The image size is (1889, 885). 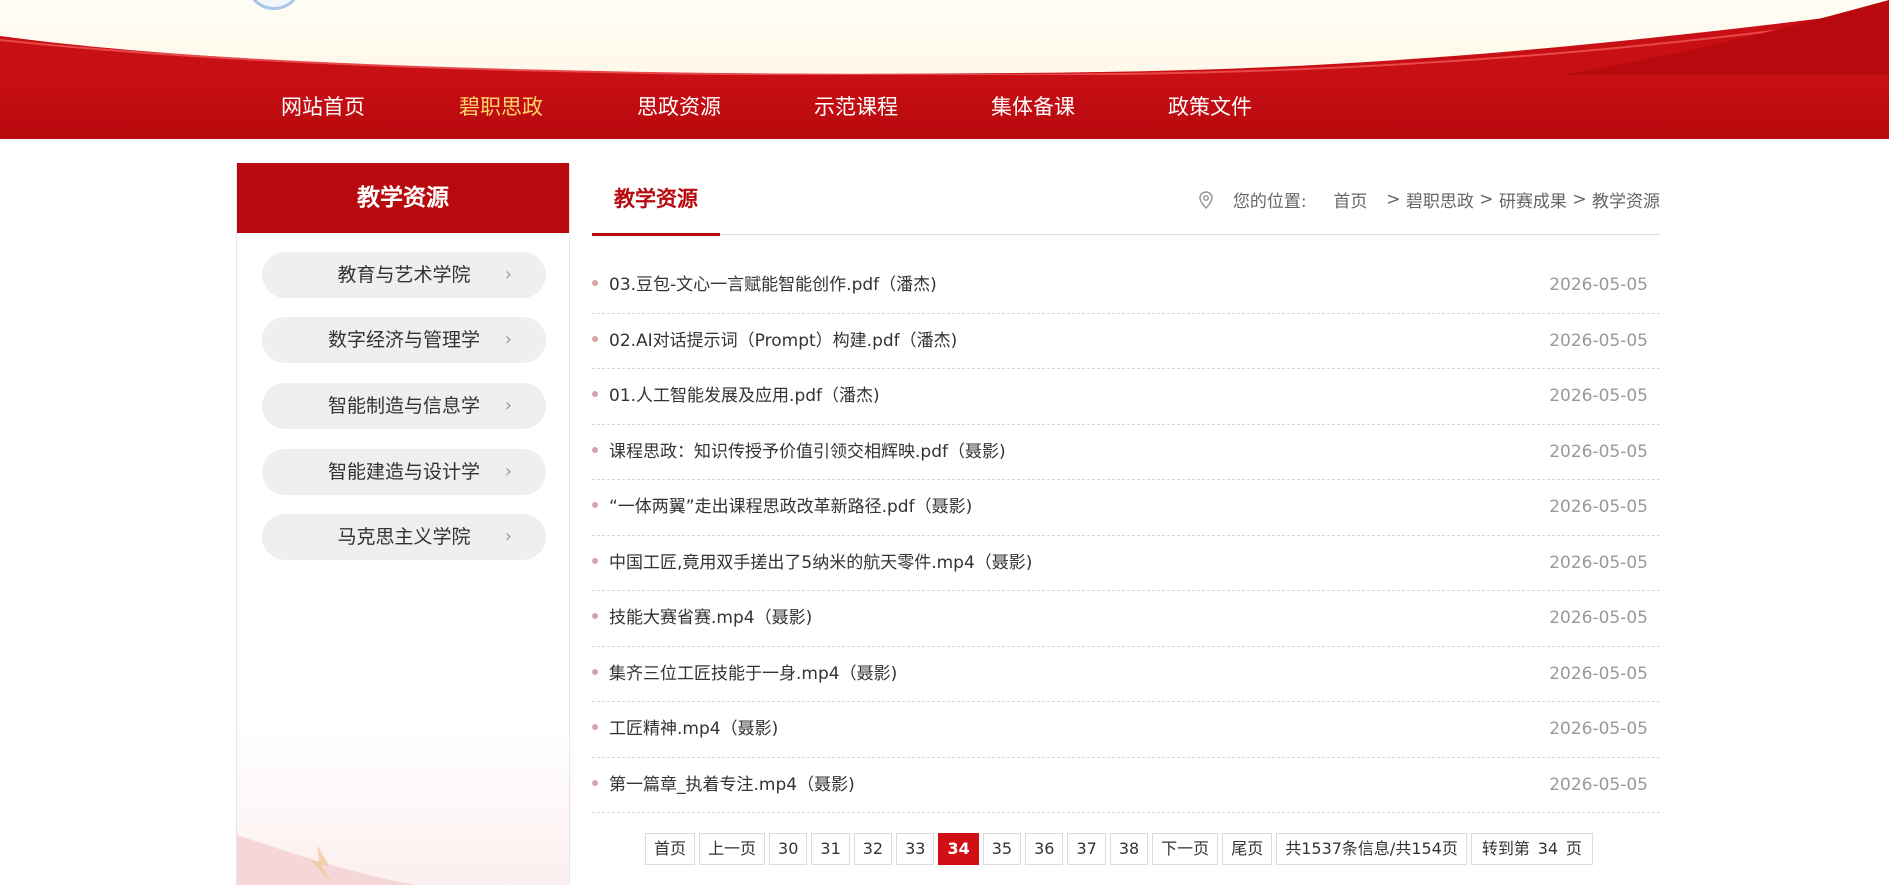 What do you see at coordinates (807, 452) in the screenshot?
I see `list-item-title: 课程思政：知识传授予价值引领交相辉映.pdf（聂影)` at bounding box center [807, 452].